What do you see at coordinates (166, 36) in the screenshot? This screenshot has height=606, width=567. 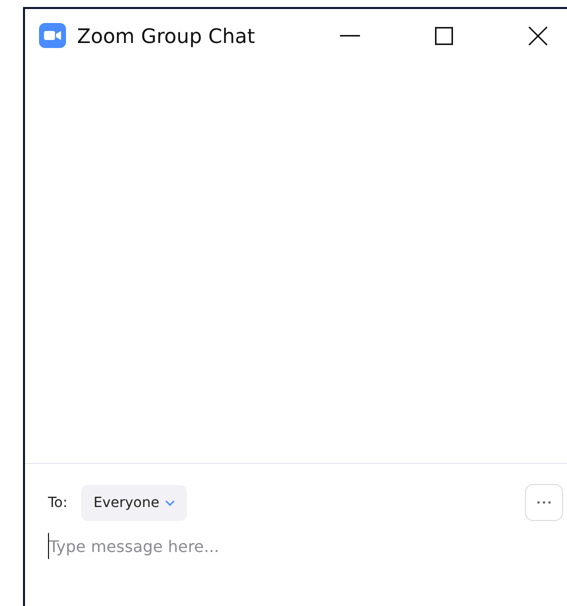 I see `window-title: Zoom Group Chat` at bounding box center [166, 36].